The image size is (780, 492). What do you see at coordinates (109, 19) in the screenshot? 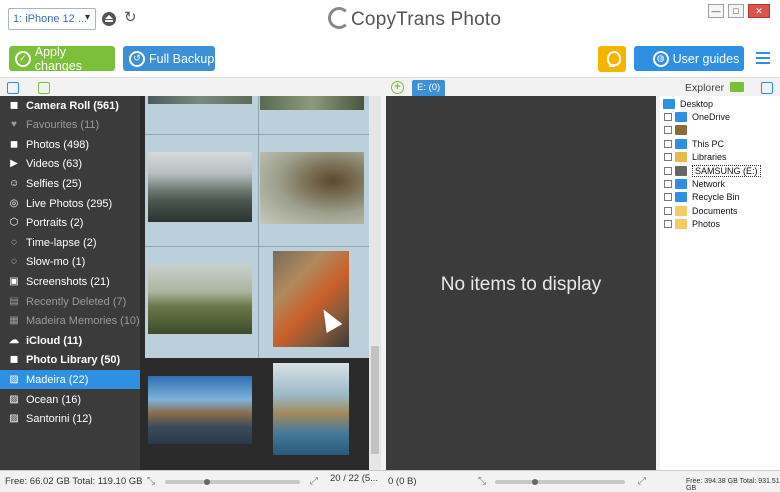
I see `eject-icon` at bounding box center [109, 19].